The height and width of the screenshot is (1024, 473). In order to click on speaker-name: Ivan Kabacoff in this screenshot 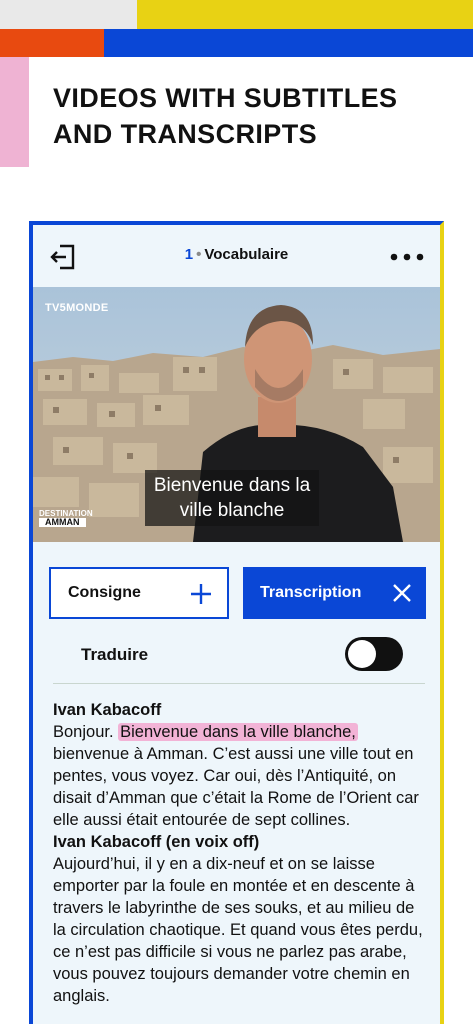, I will do `click(107, 710)`.